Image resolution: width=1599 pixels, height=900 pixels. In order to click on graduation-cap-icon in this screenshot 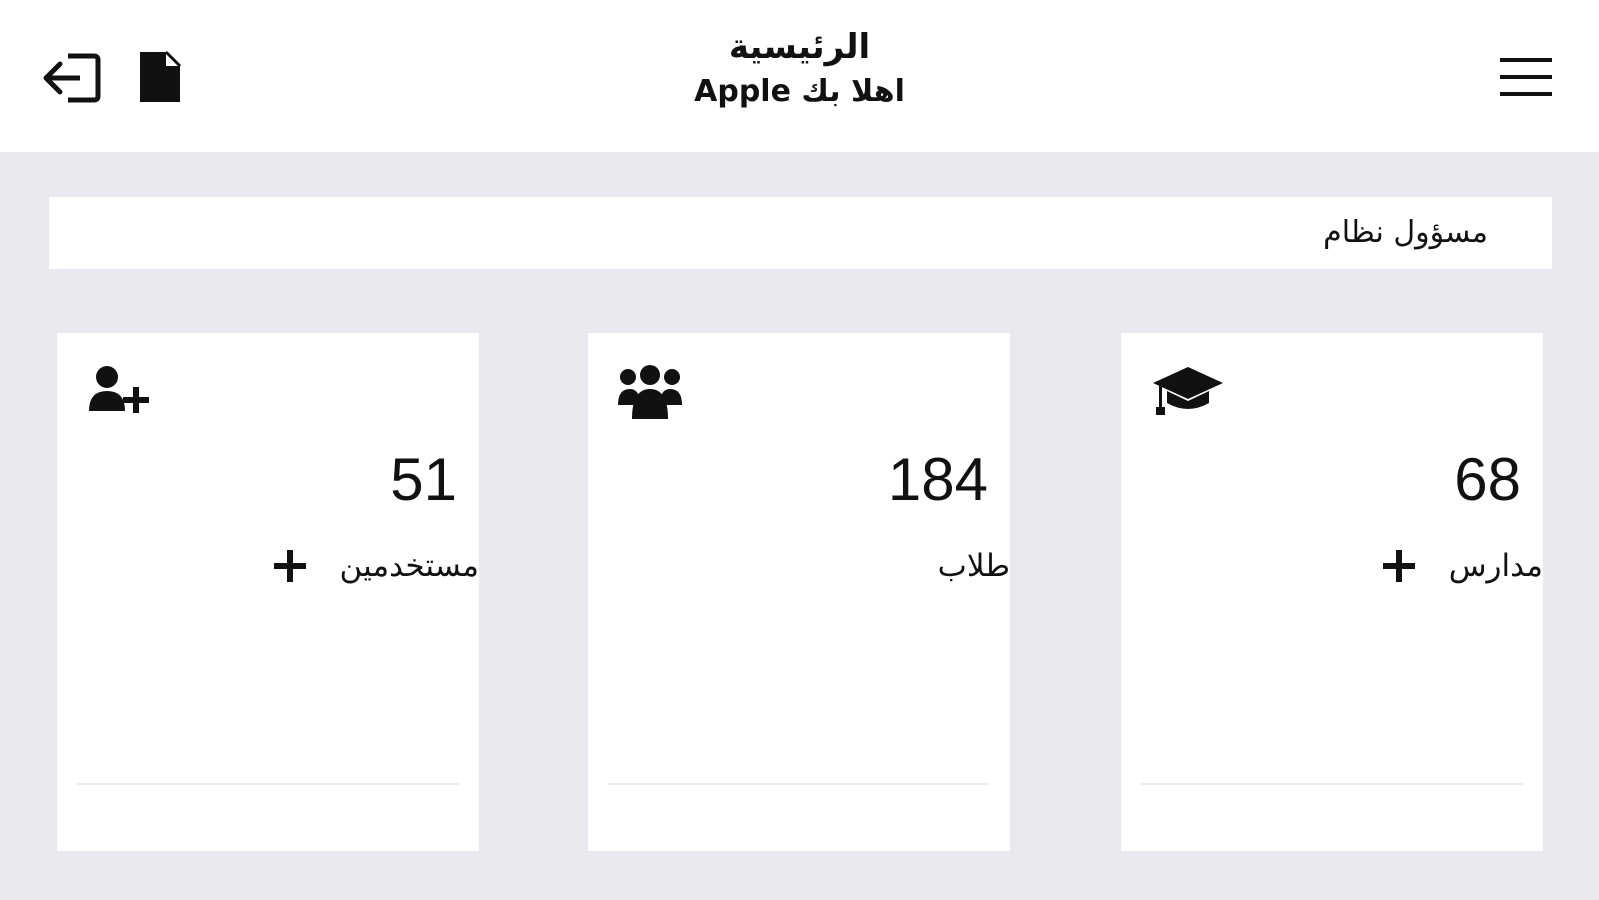, I will do `click(1188, 393)`.